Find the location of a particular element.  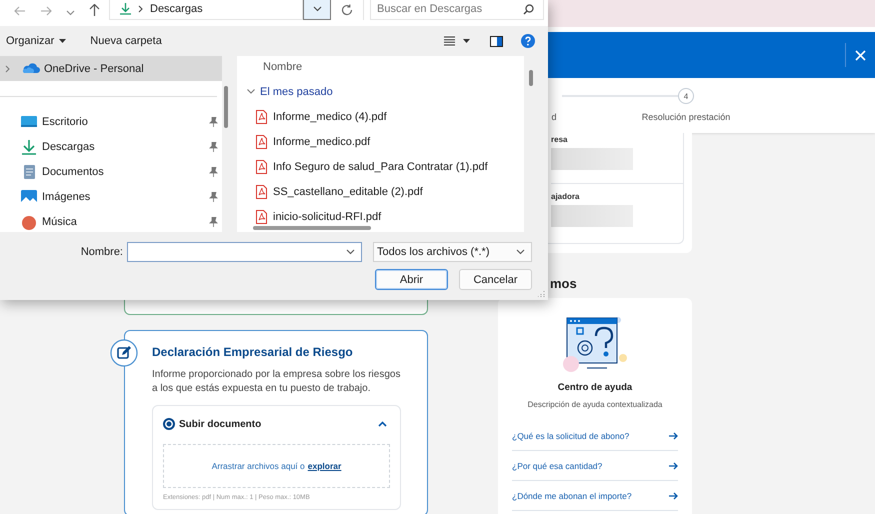

help-link: ¿Dónde me abonan el importe? is located at coordinates (572, 495).